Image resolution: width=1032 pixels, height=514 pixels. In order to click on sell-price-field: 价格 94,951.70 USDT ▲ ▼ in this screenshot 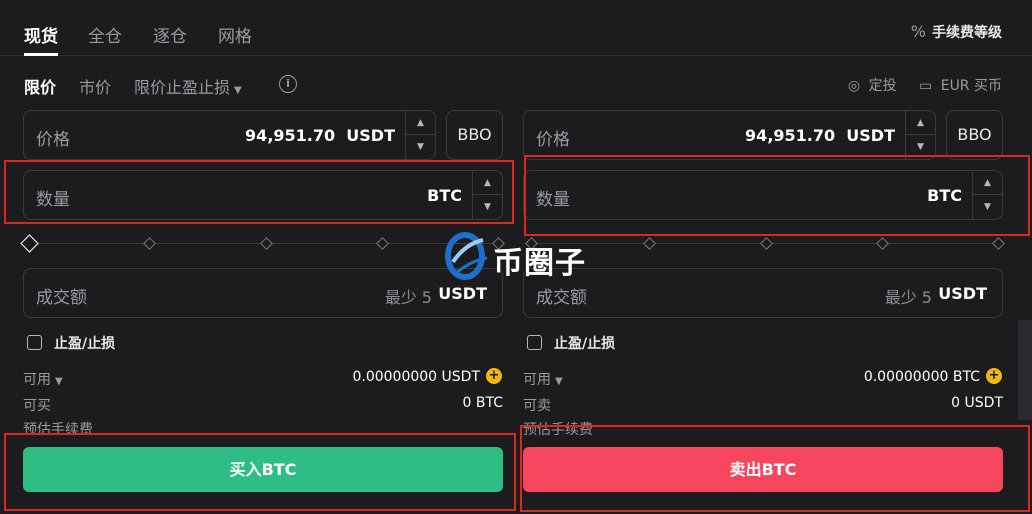, I will do `click(729, 135)`.